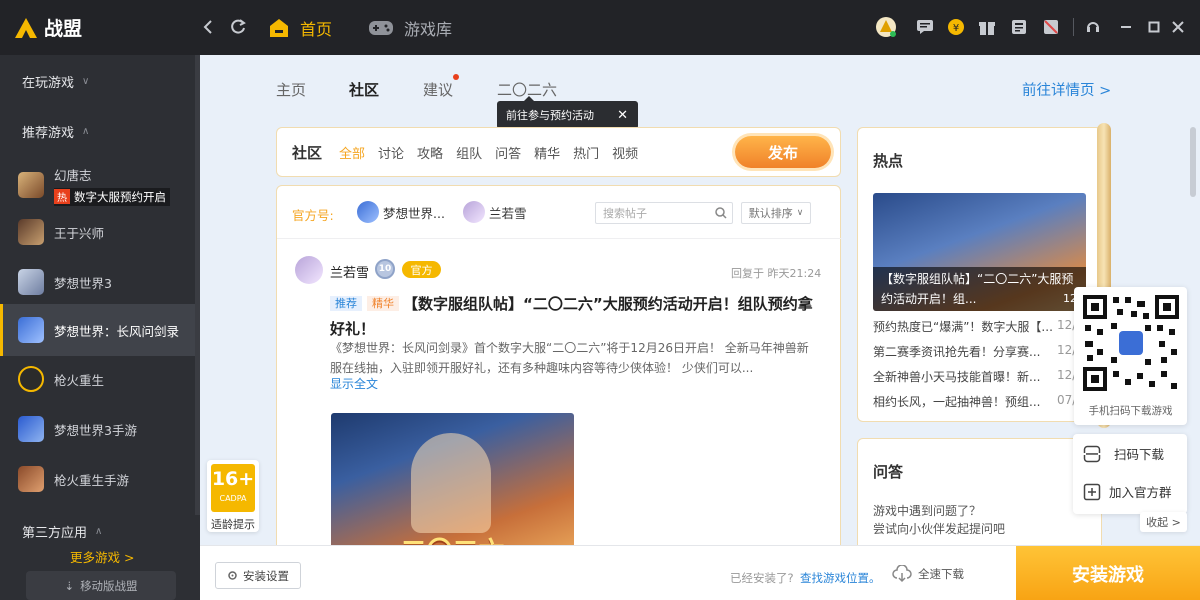 The height and width of the screenshot is (600, 1200). I want to click on search-icon, so click(721, 213).